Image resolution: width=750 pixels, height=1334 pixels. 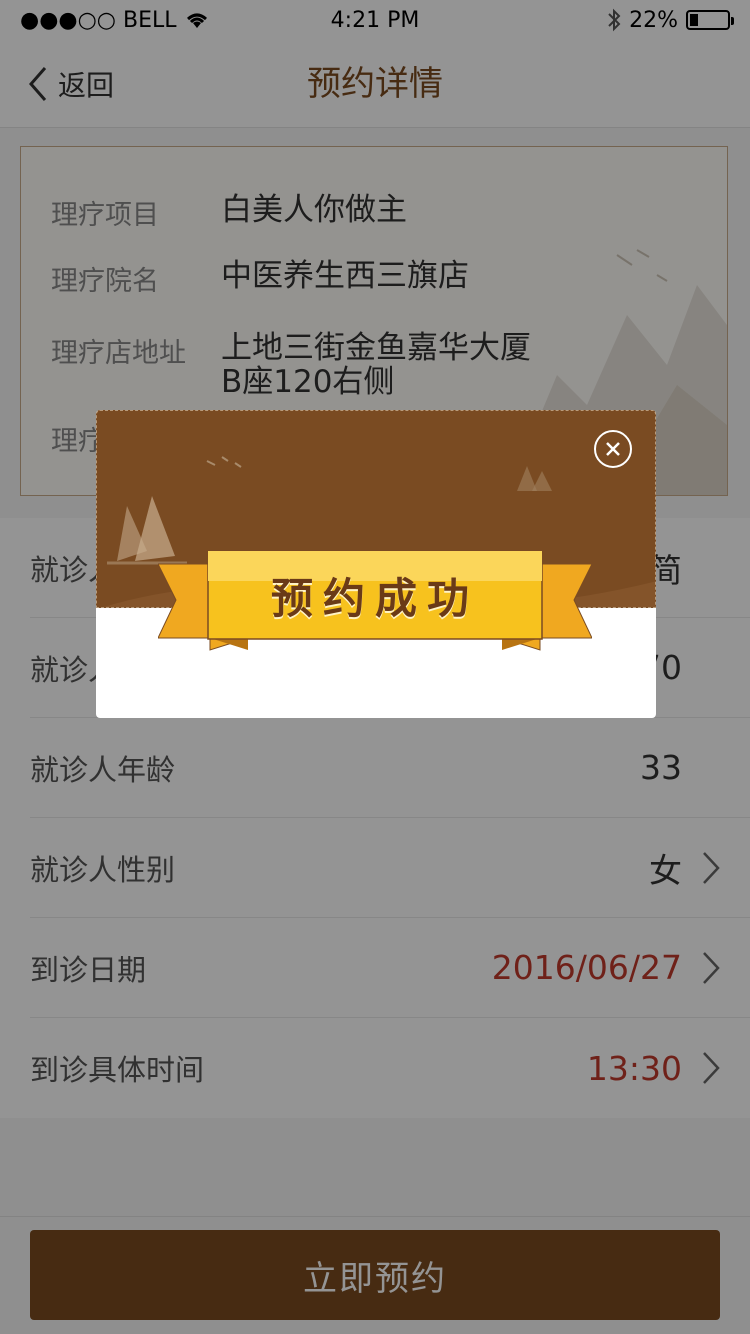 I want to click on close-modal-button, so click(x=613, y=449).